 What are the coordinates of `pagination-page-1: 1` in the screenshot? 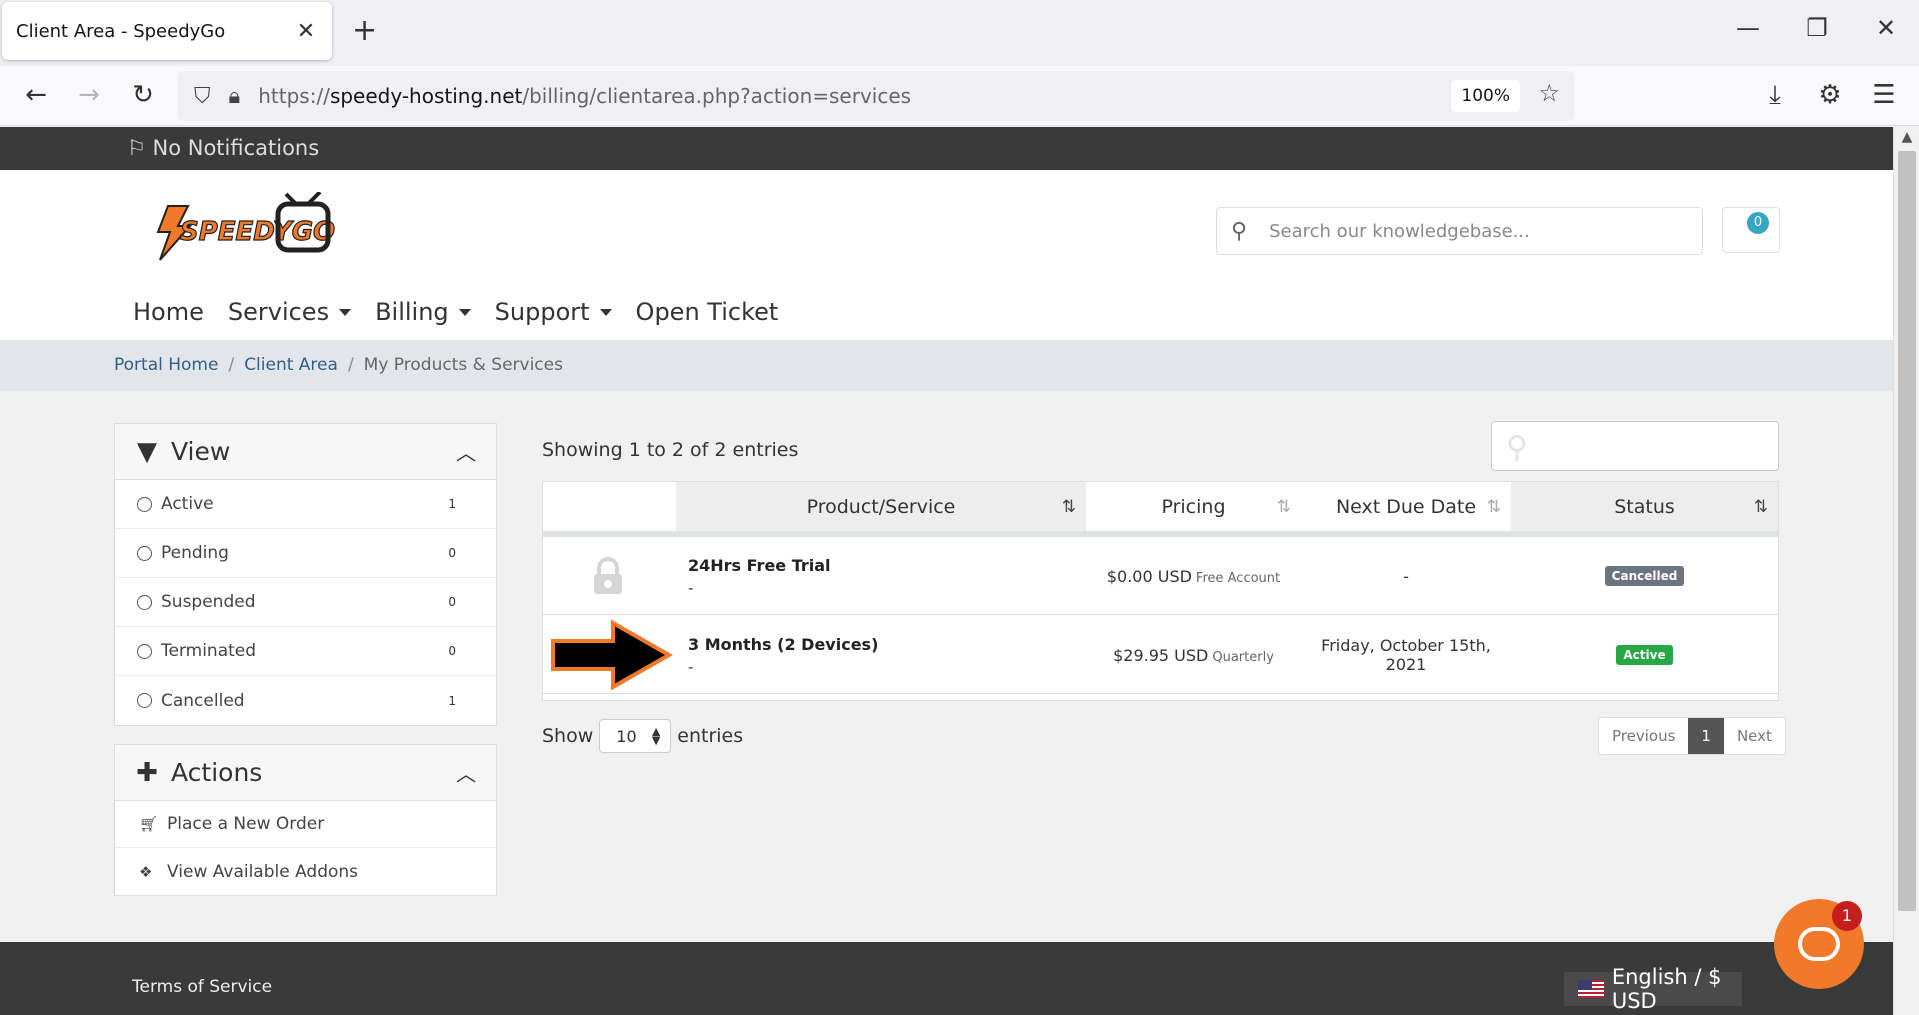 It's located at (1706, 736).